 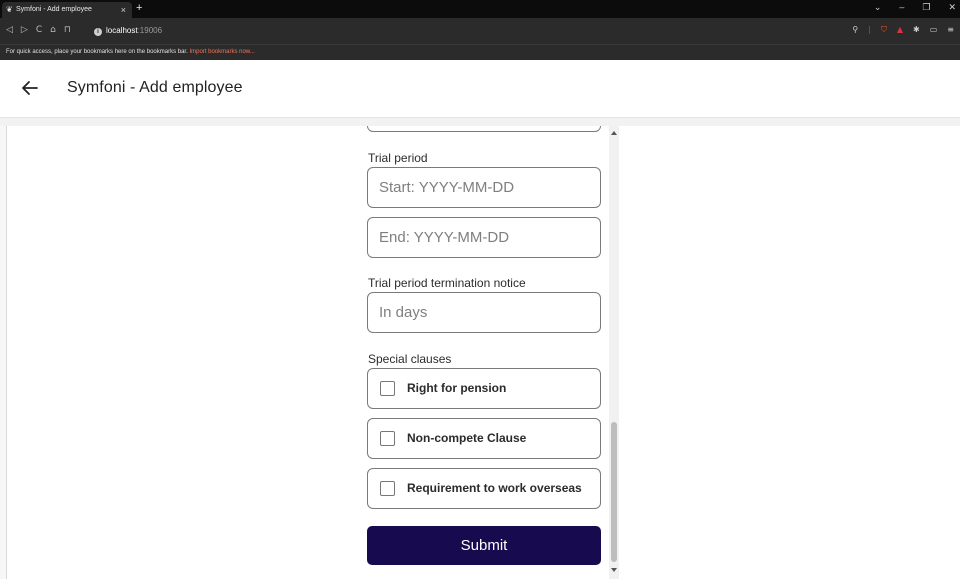 What do you see at coordinates (480, 122) in the screenshot?
I see `header-shadow-band` at bounding box center [480, 122].